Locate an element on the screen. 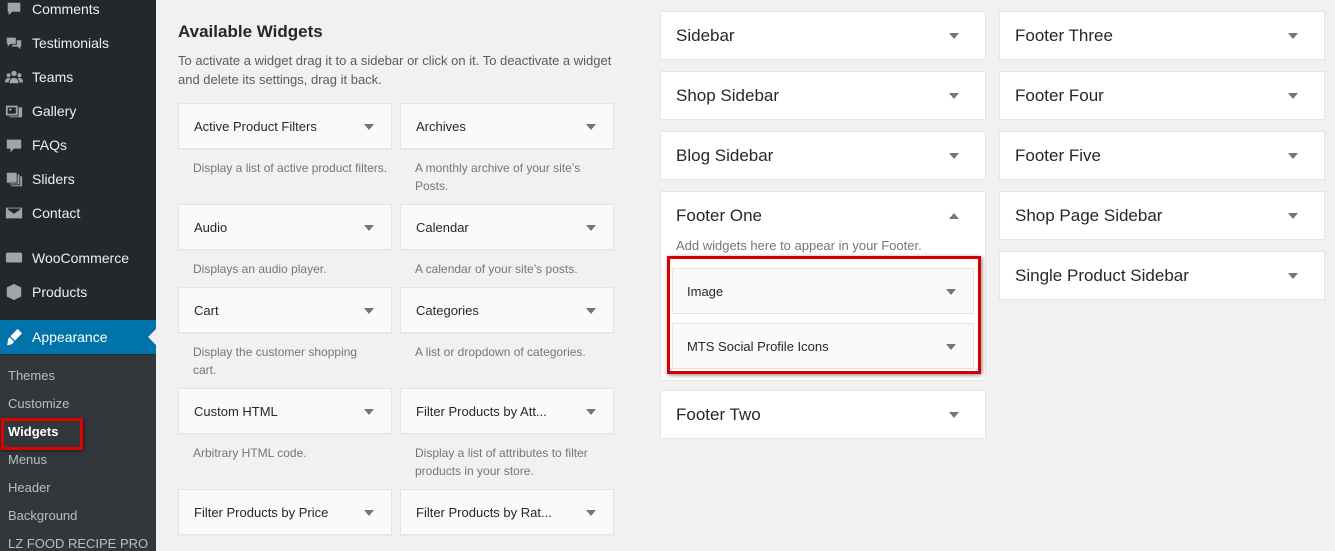 Image resolution: width=1335 pixels, height=551 pixels. menu-item-label: Comments is located at coordinates (66, 9).